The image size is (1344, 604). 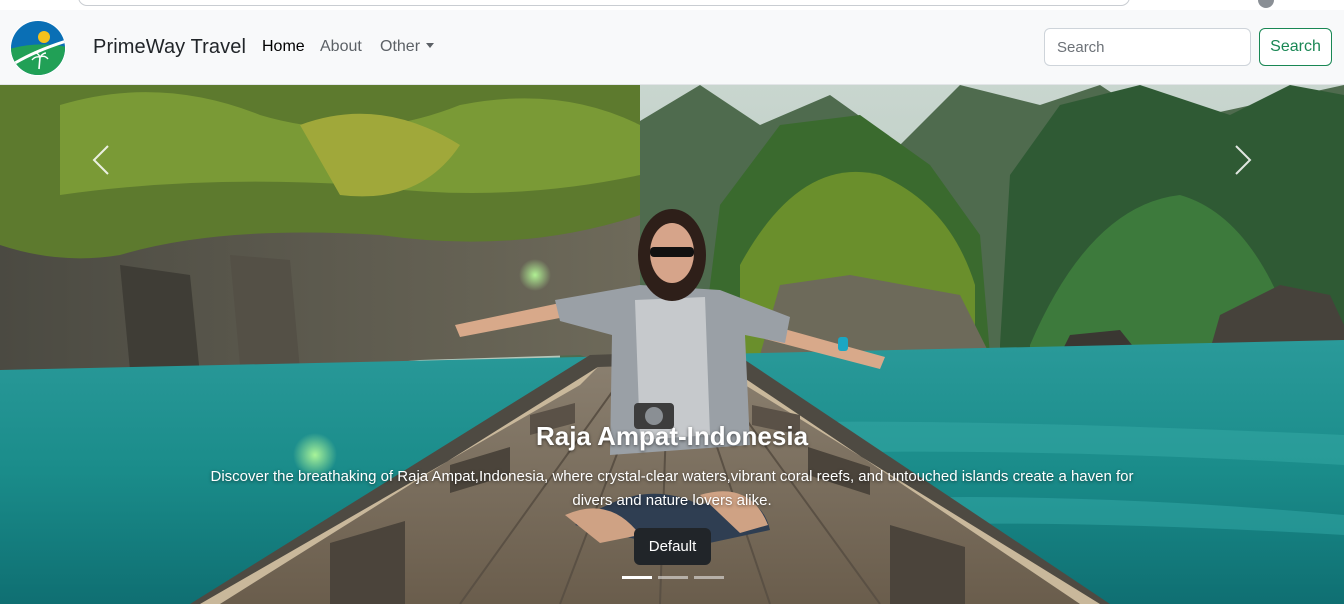 I want to click on chevron-left-icon, so click(x=100, y=160).